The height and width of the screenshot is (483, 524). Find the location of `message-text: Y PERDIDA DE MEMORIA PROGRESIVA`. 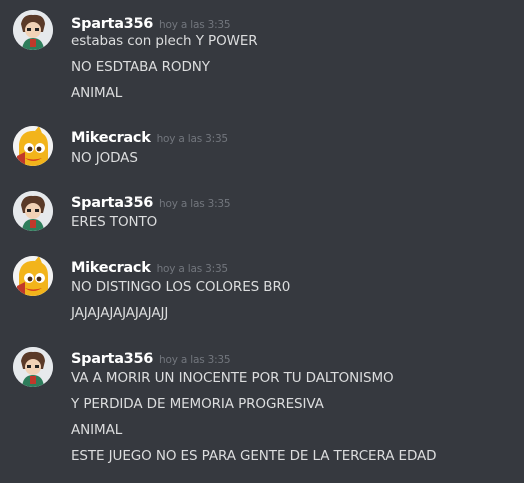

message-text: Y PERDIDA DE MEMORIA PROGRESIVA is located at coordinates (197, 404).